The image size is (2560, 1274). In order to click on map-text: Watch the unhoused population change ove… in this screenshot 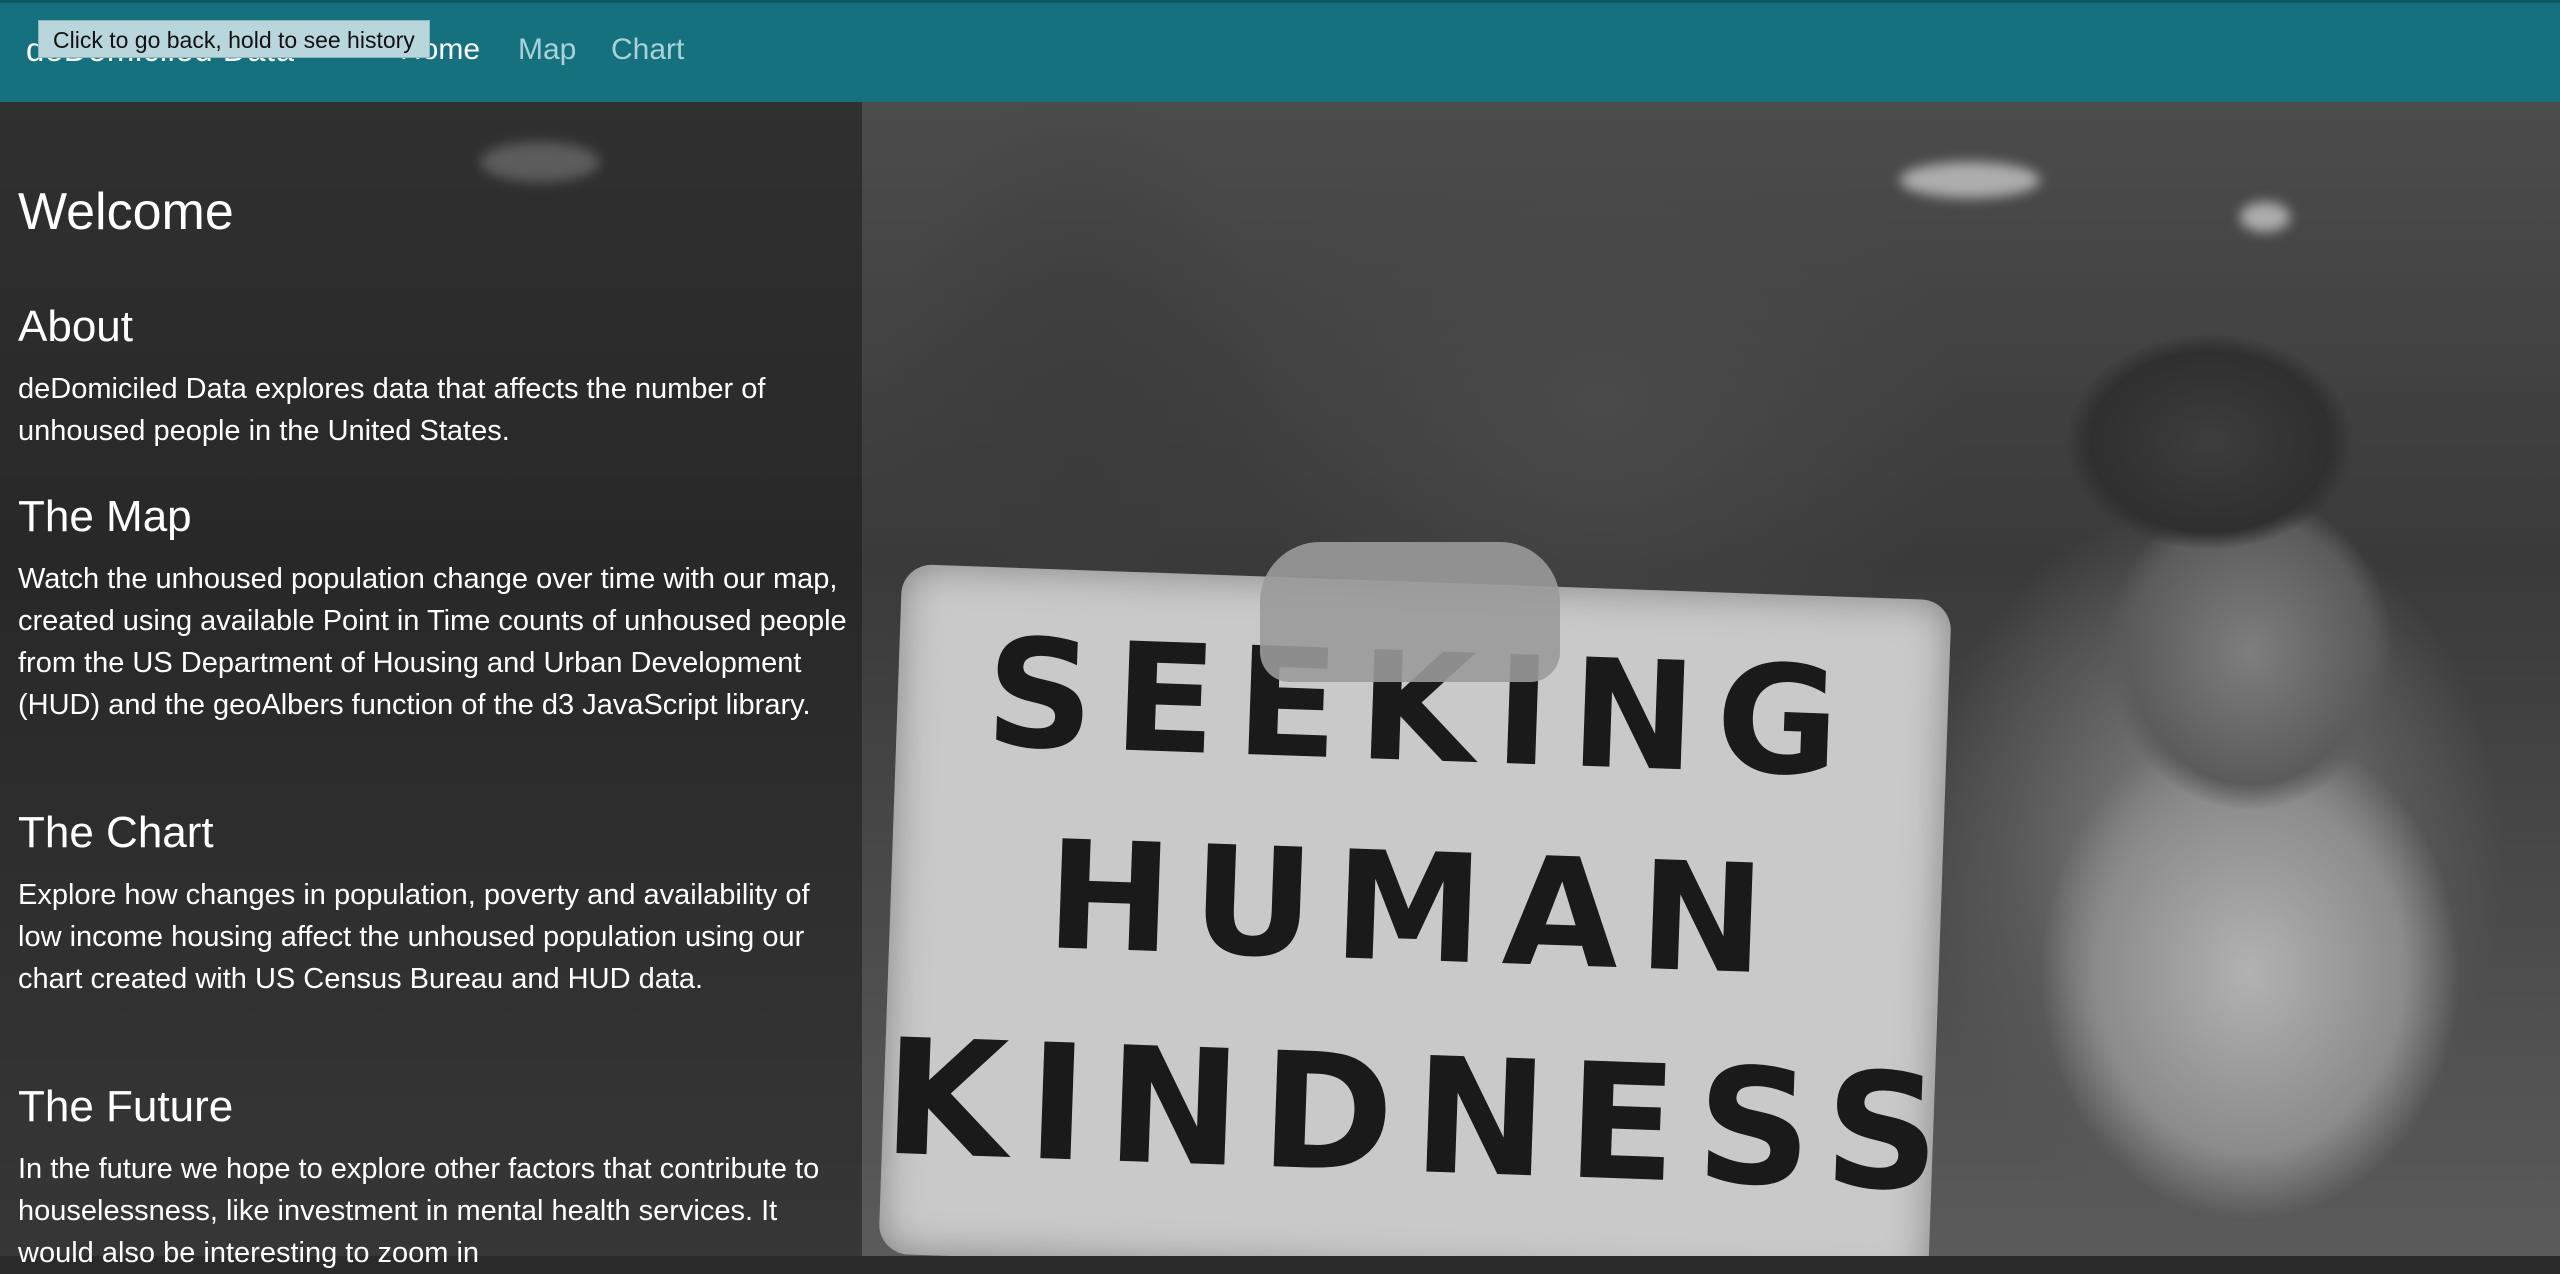, I will do `click(432, 642)`.